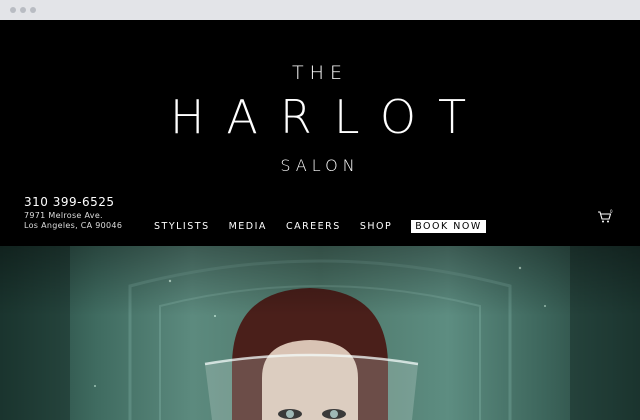 This screenshot has width=640, height=420. What do you see at coordinates (376, 226) in the screenshot?
I see `nav-shop: SHOP` at bounding box center [376, 226].